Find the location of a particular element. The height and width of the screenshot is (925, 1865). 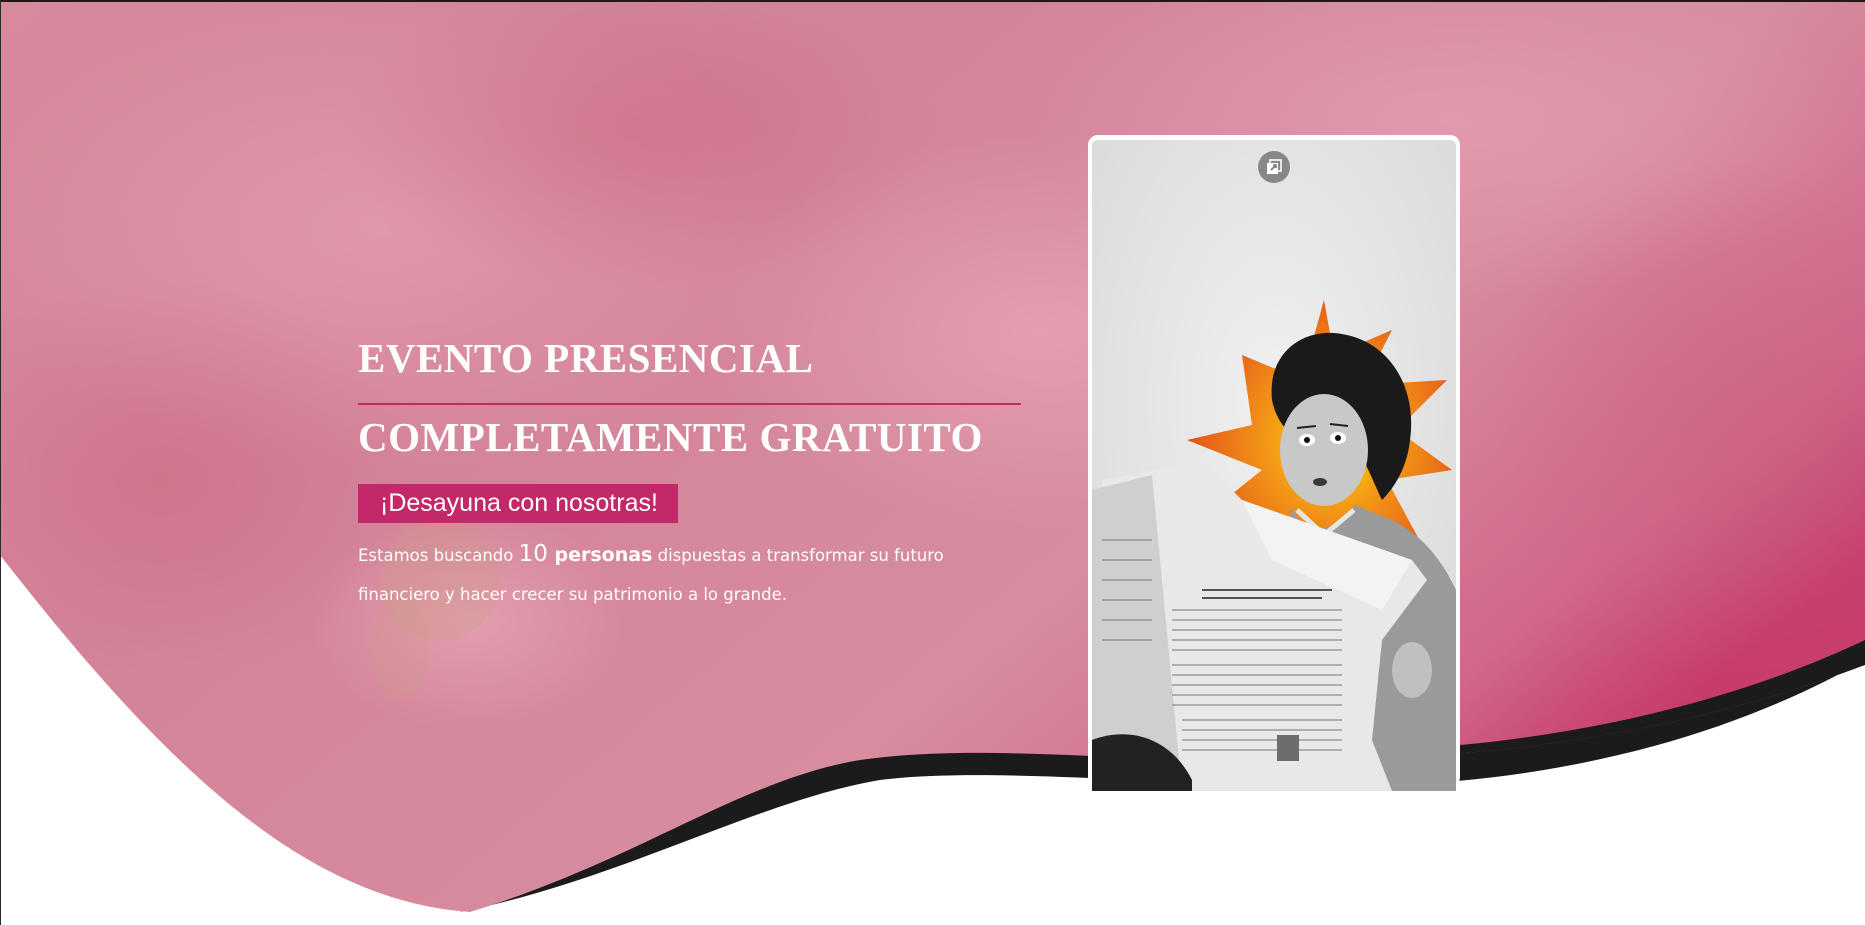

heading-divider is located at coordinates (689, 404).